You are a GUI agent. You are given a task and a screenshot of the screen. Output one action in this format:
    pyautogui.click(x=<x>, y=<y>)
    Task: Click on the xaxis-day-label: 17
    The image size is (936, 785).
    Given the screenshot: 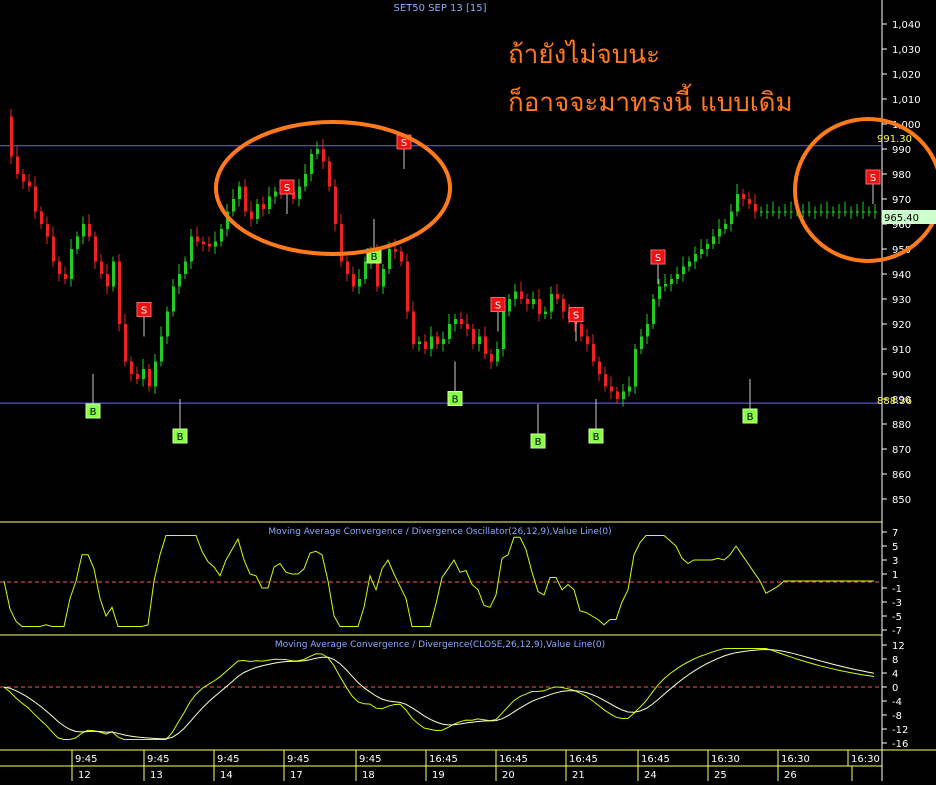 What is the action you would take?
    pyautogui.click(x=296, y=775)
    